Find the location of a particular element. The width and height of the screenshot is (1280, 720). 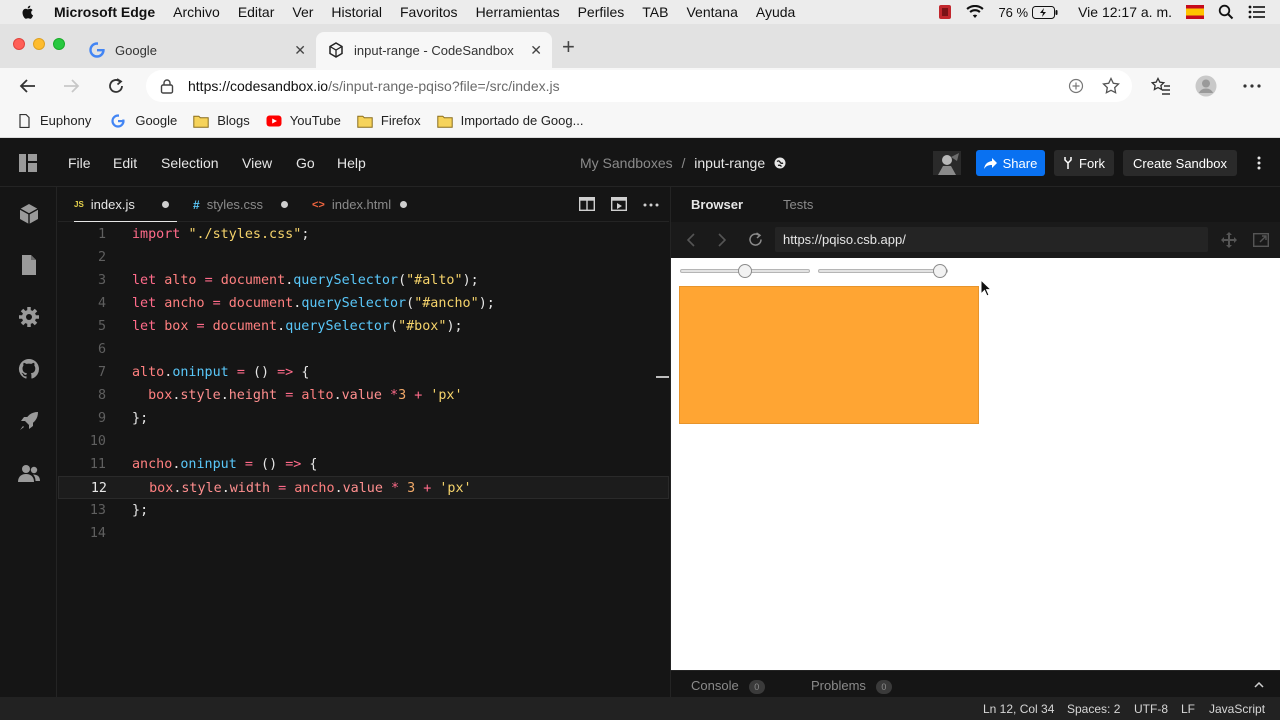

code-line: 2 is located at coordinates (363, 257).